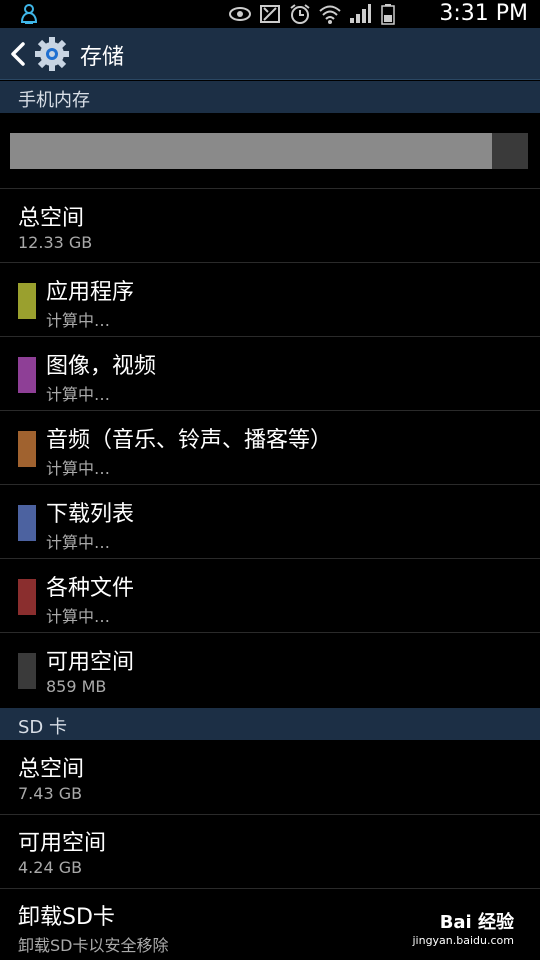 Image resolution: width=540 pixels, height=960 pixels. Describe the element at coordinates (270, 778) in the screenshot. I see `row-sd-total-space: 总空间 7.43 GB` at that location.